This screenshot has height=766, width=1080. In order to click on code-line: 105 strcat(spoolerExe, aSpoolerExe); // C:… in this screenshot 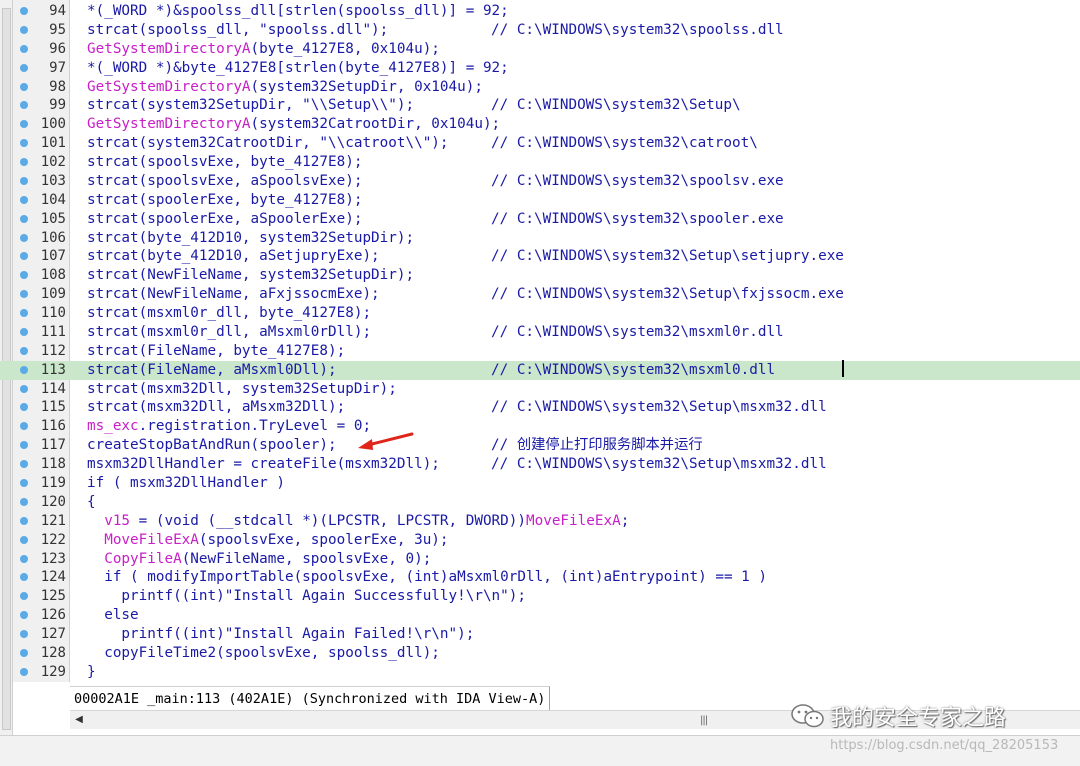, I will do `click(540, 219)`.